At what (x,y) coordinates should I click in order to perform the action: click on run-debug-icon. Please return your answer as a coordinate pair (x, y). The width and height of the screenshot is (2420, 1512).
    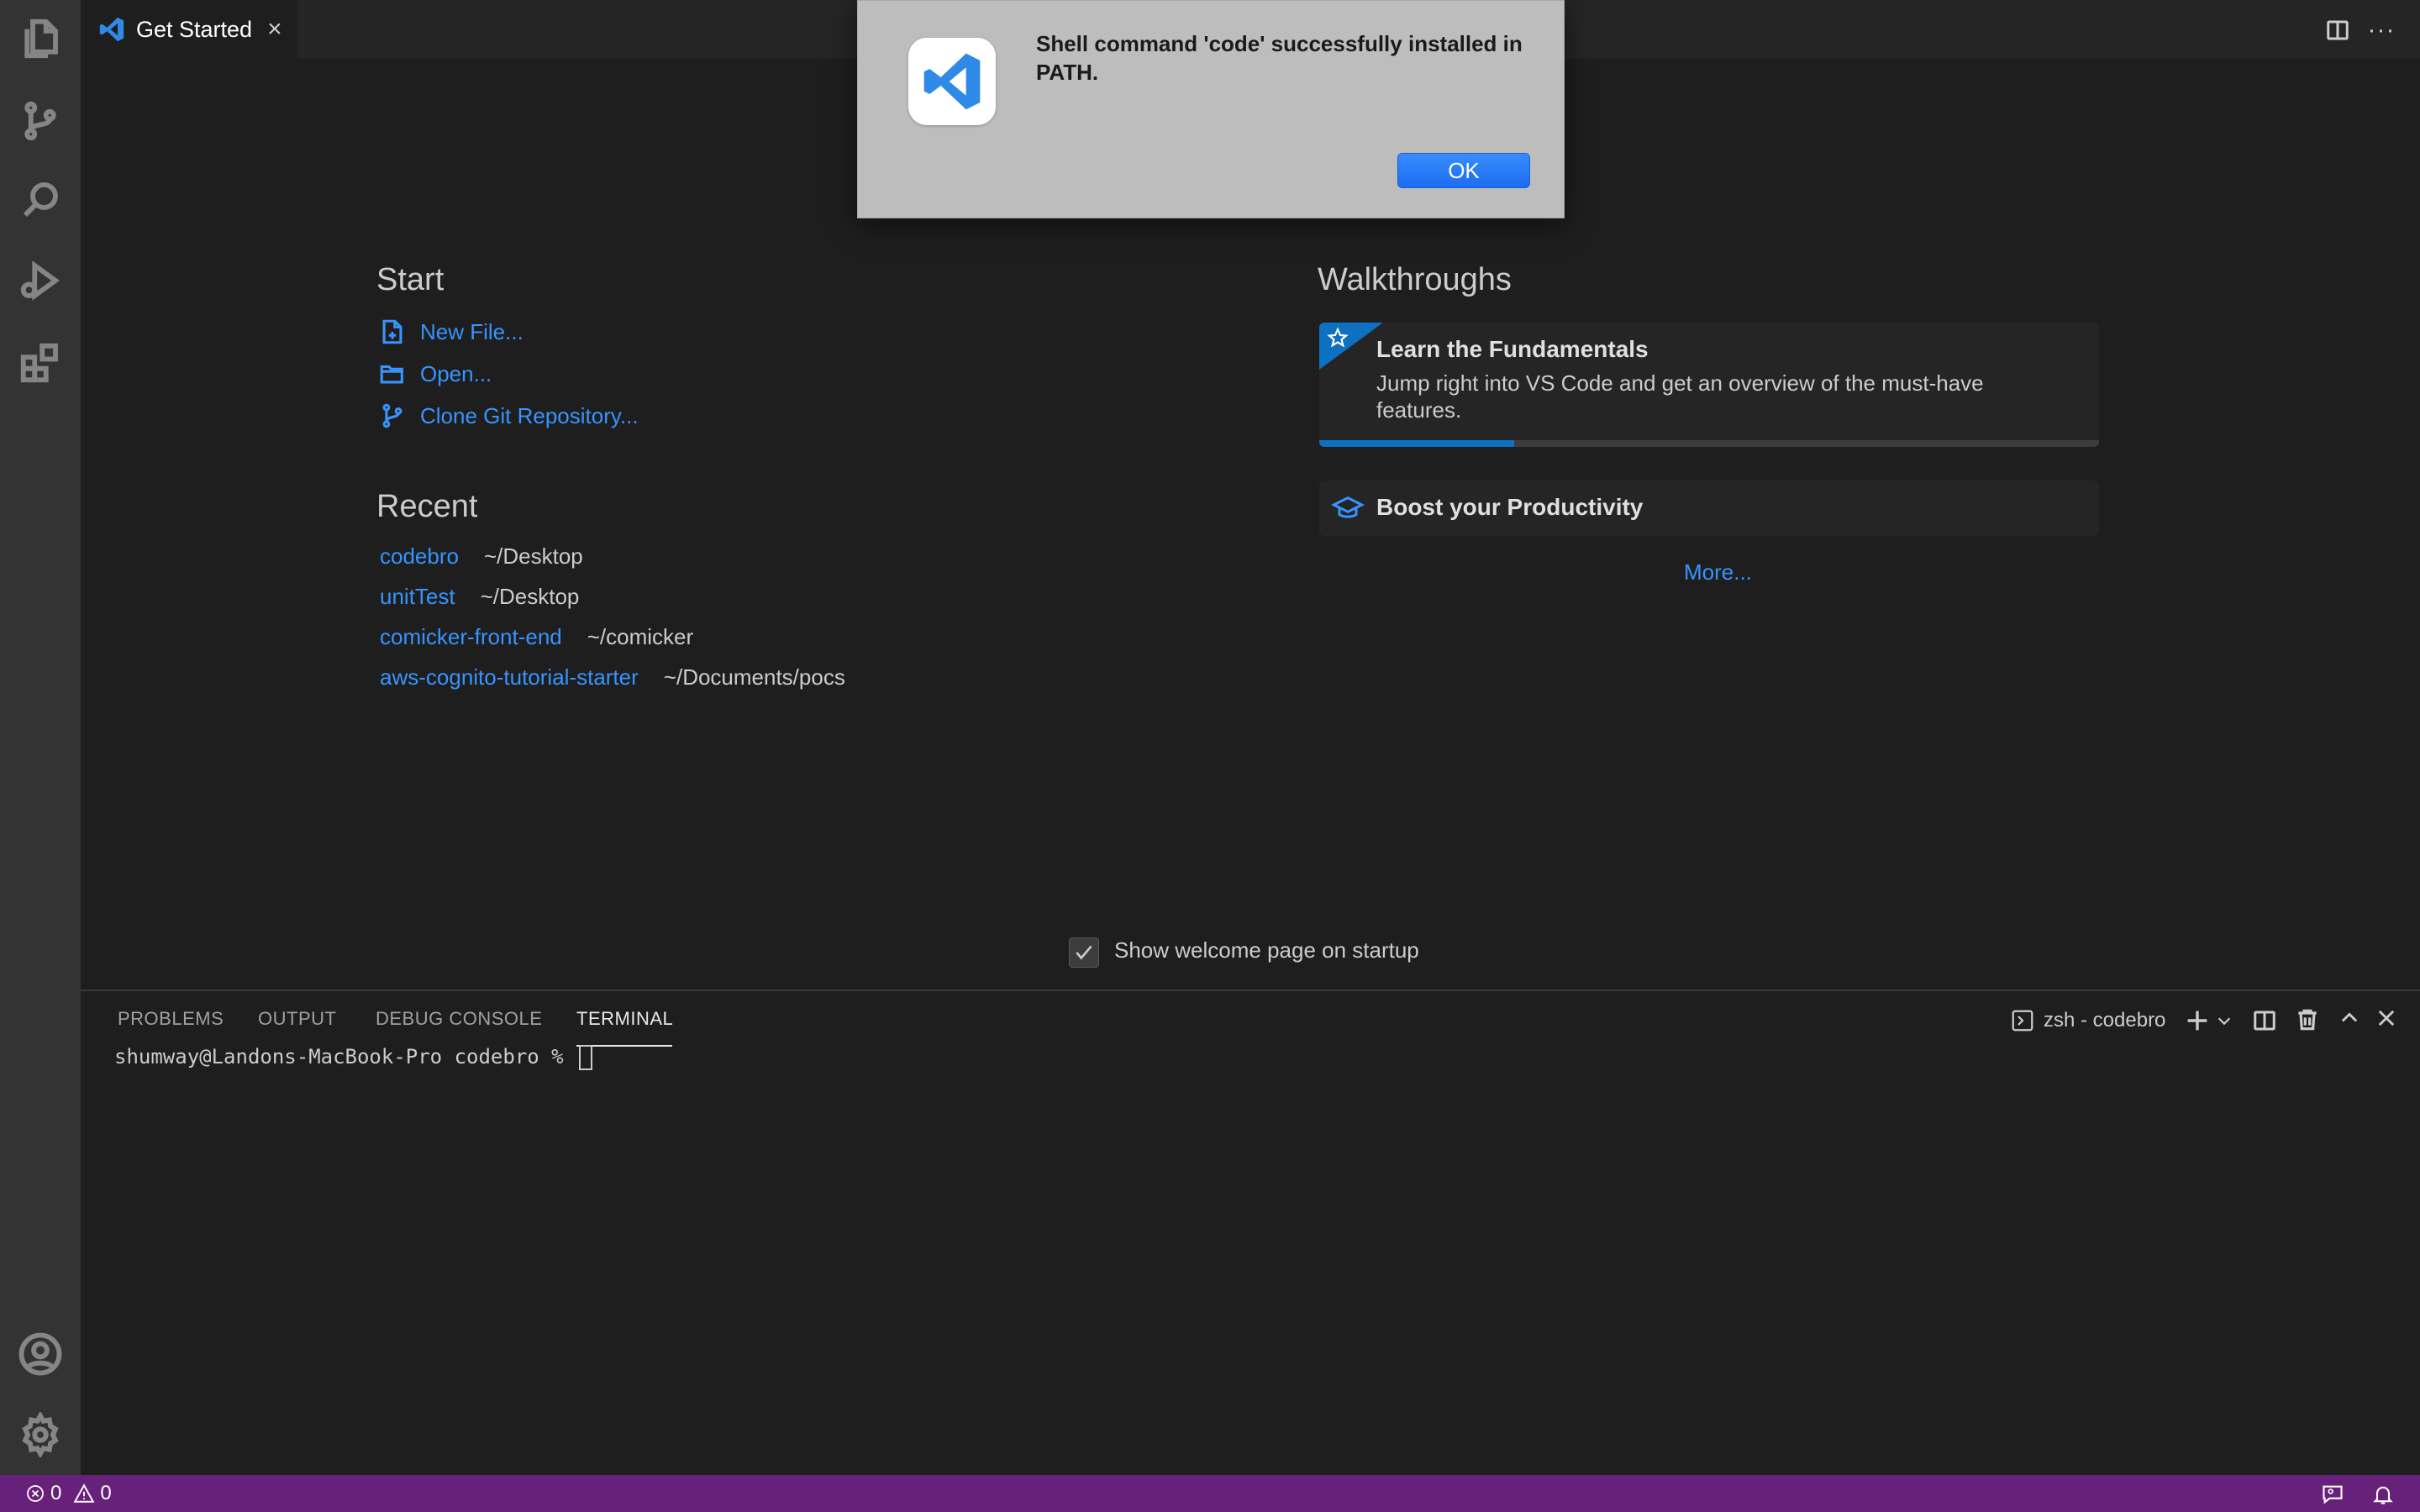
    Looking at the image, I should click on (40, 280).